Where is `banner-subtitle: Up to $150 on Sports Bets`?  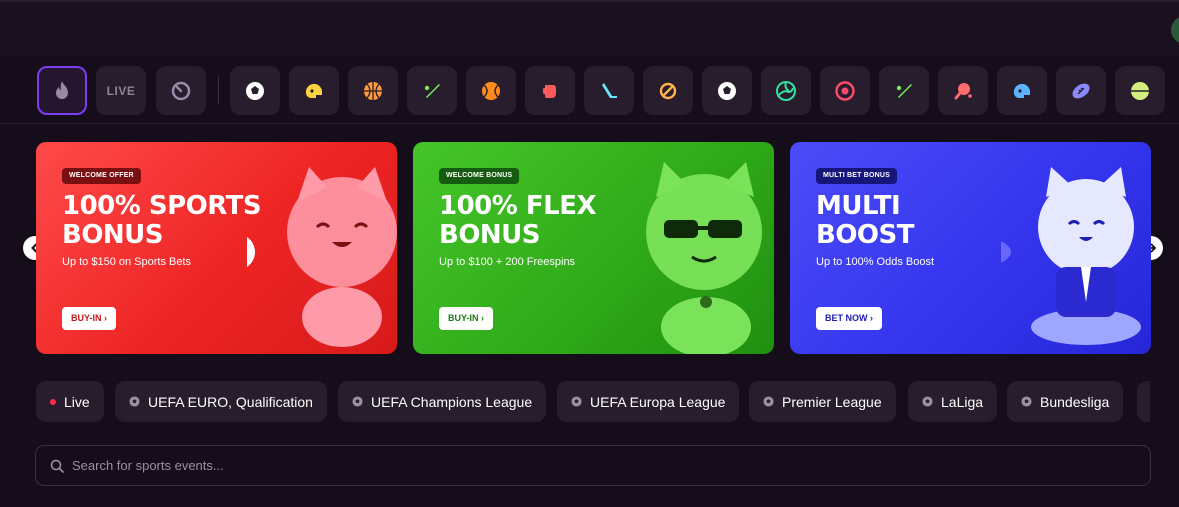
banner-subtitle: Up to $150 on Sports Bets is located at coordinates (127, 262).